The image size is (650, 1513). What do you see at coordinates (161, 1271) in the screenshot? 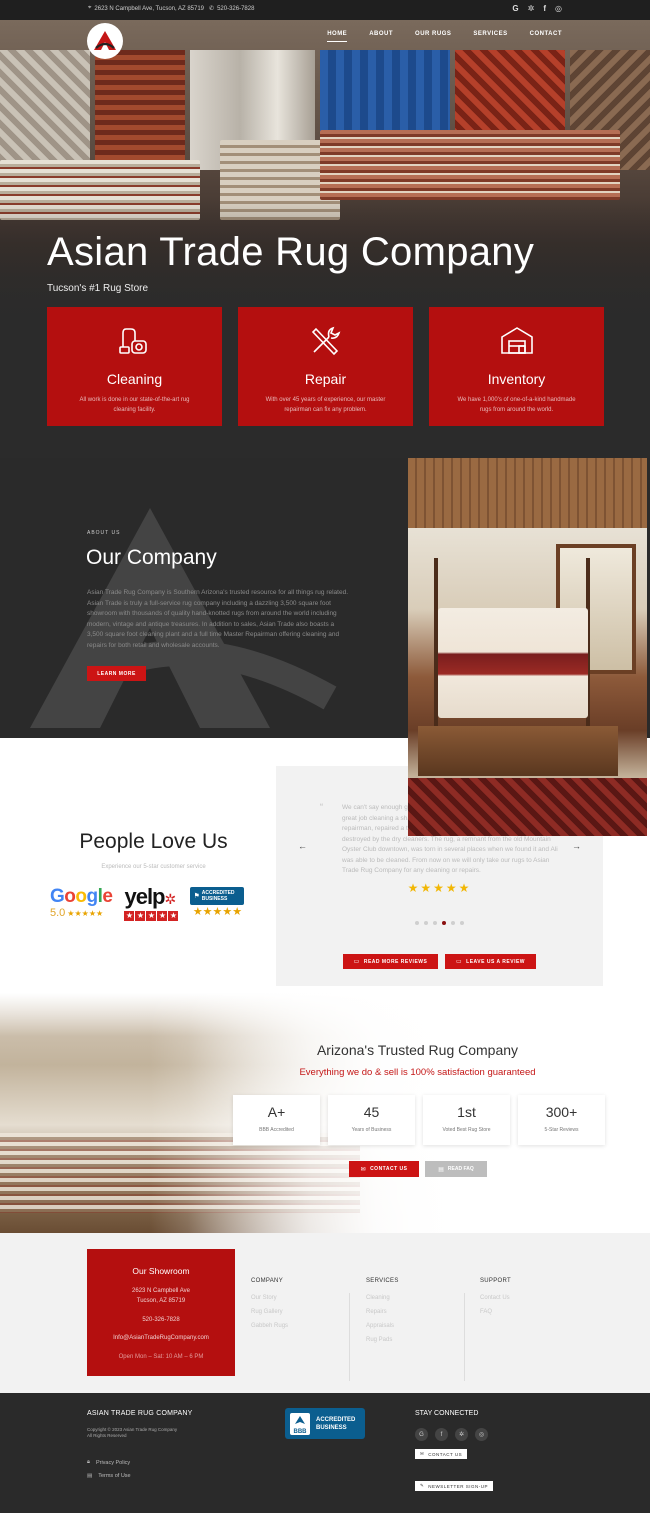
I see `showroom-title: Our Showroom` at bounding box center [161, 1271].